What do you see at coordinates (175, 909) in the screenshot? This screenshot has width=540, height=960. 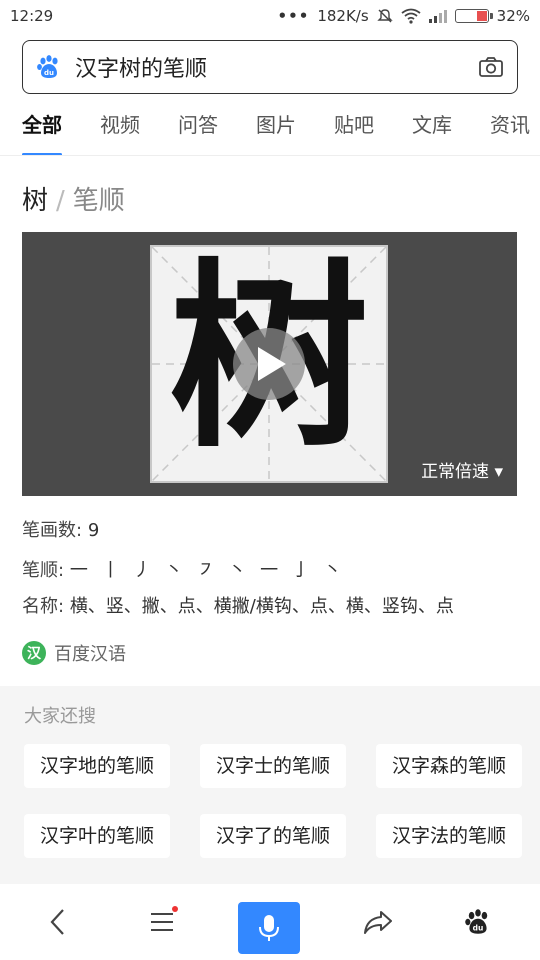 I see `notification-dot` at bounding box center [175, 909].